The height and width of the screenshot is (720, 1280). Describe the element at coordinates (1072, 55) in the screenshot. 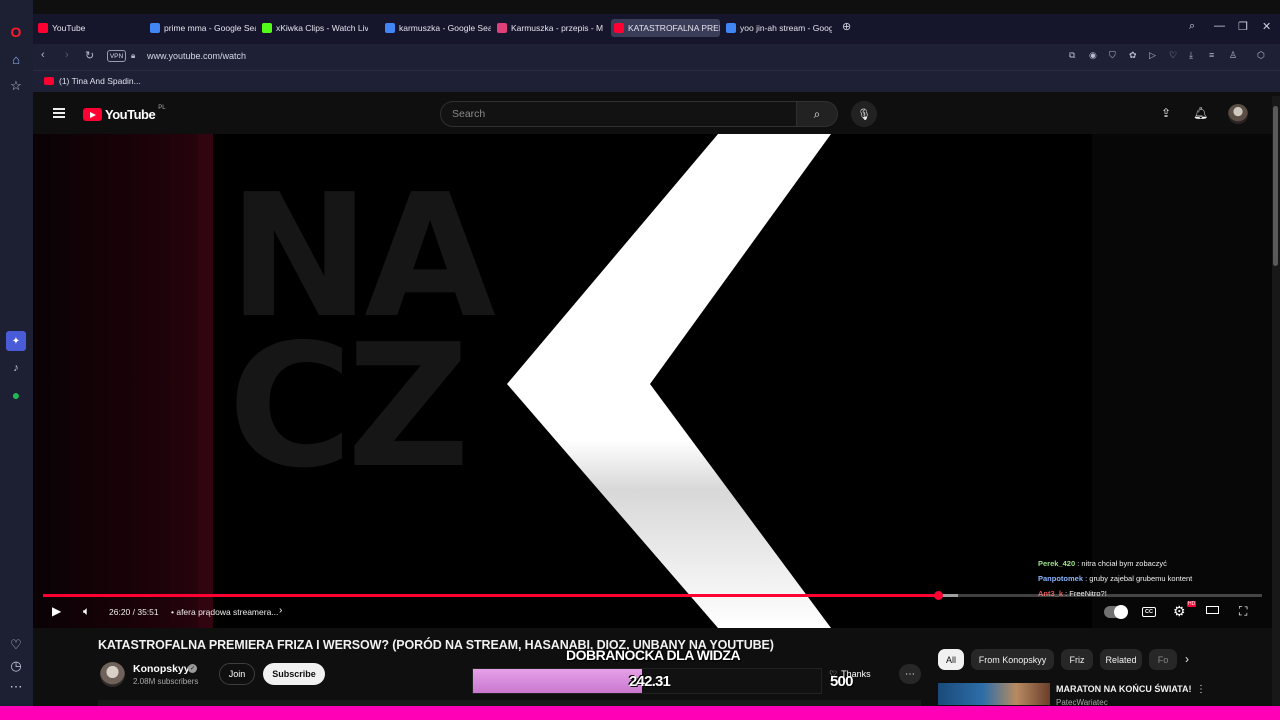

I see `snapshot-icon: ⧉` at that location.